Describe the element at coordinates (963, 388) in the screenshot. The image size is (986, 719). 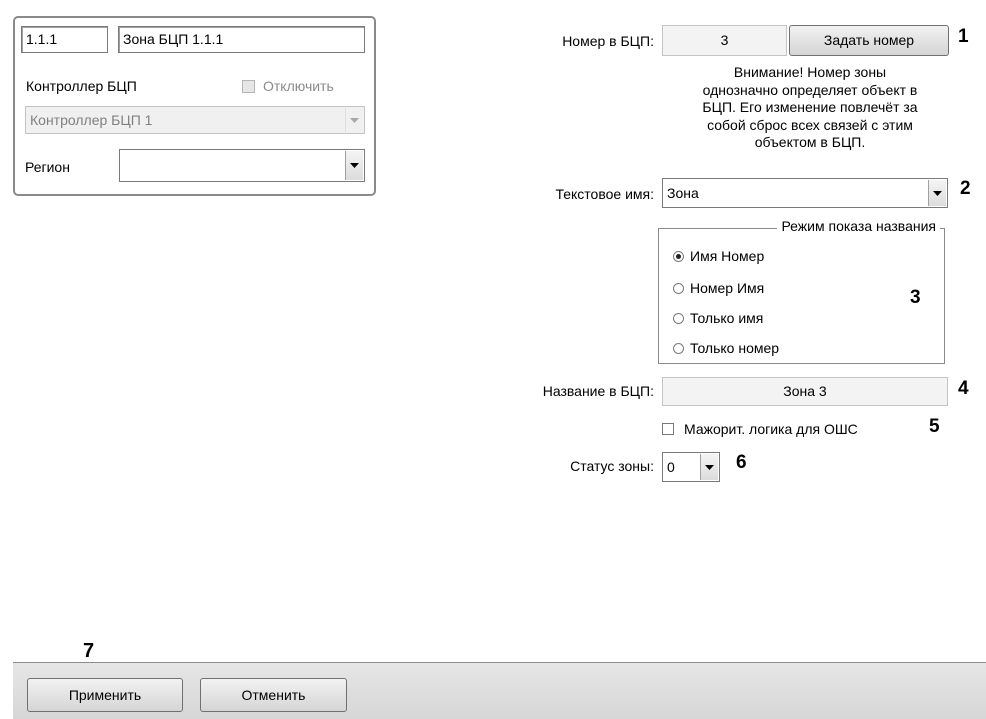
I see `marker-4: 4` at that location.